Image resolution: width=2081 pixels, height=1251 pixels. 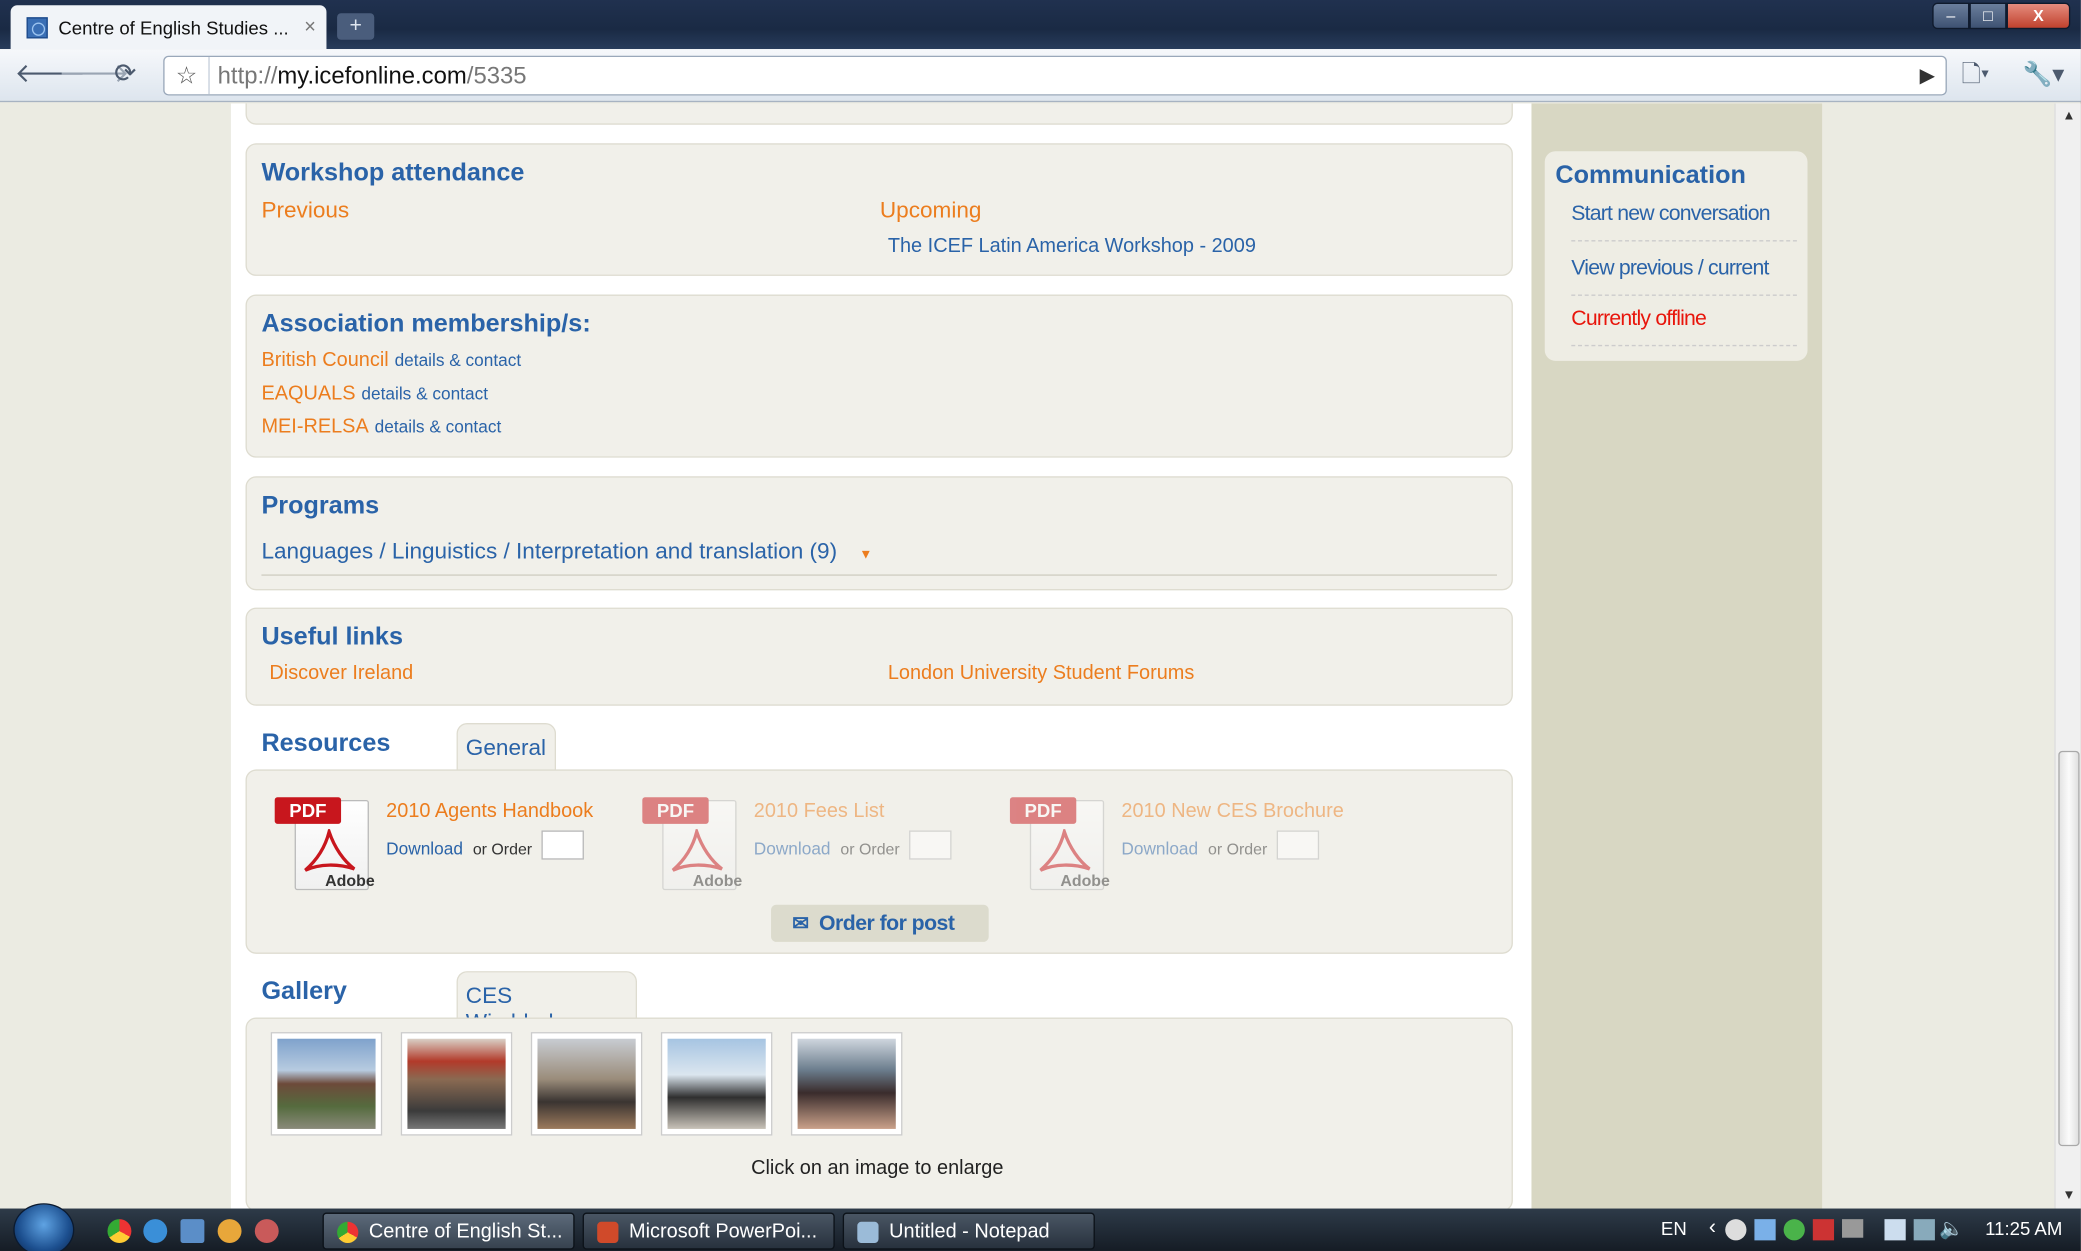 What do you see at coordinates (2068, 1196) in the screenshot?
I see `scroll-down-arrow-icon: ▼` at bounding box center [2068, 1196].